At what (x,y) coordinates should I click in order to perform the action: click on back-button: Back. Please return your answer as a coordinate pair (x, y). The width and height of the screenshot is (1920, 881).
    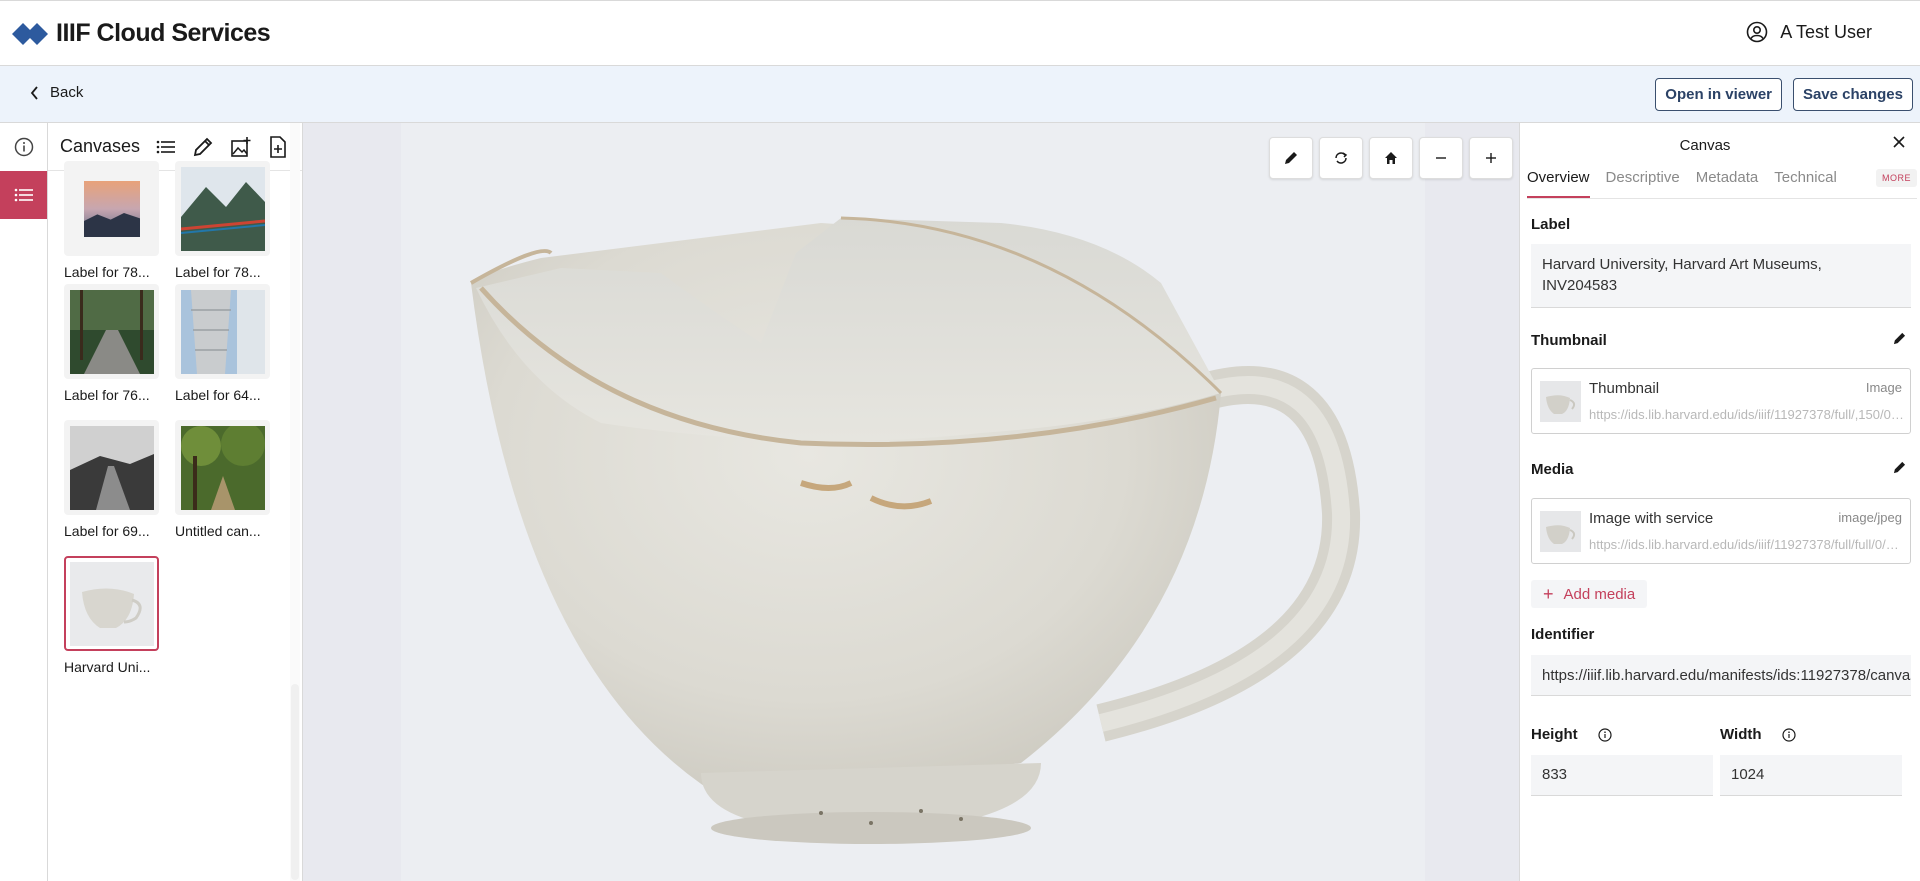
    Looking at the image, I should click on (56, 92).